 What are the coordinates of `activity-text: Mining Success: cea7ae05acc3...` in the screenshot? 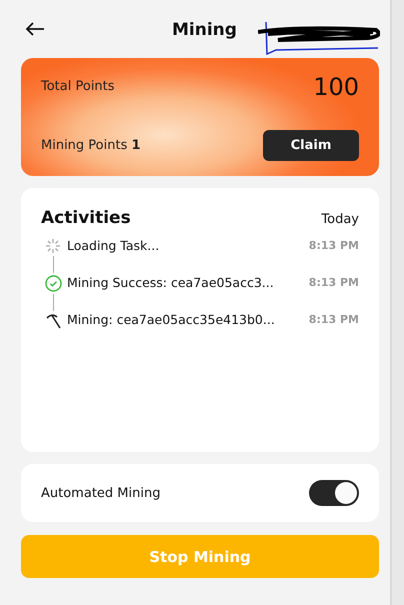 It's located at (171, 282).